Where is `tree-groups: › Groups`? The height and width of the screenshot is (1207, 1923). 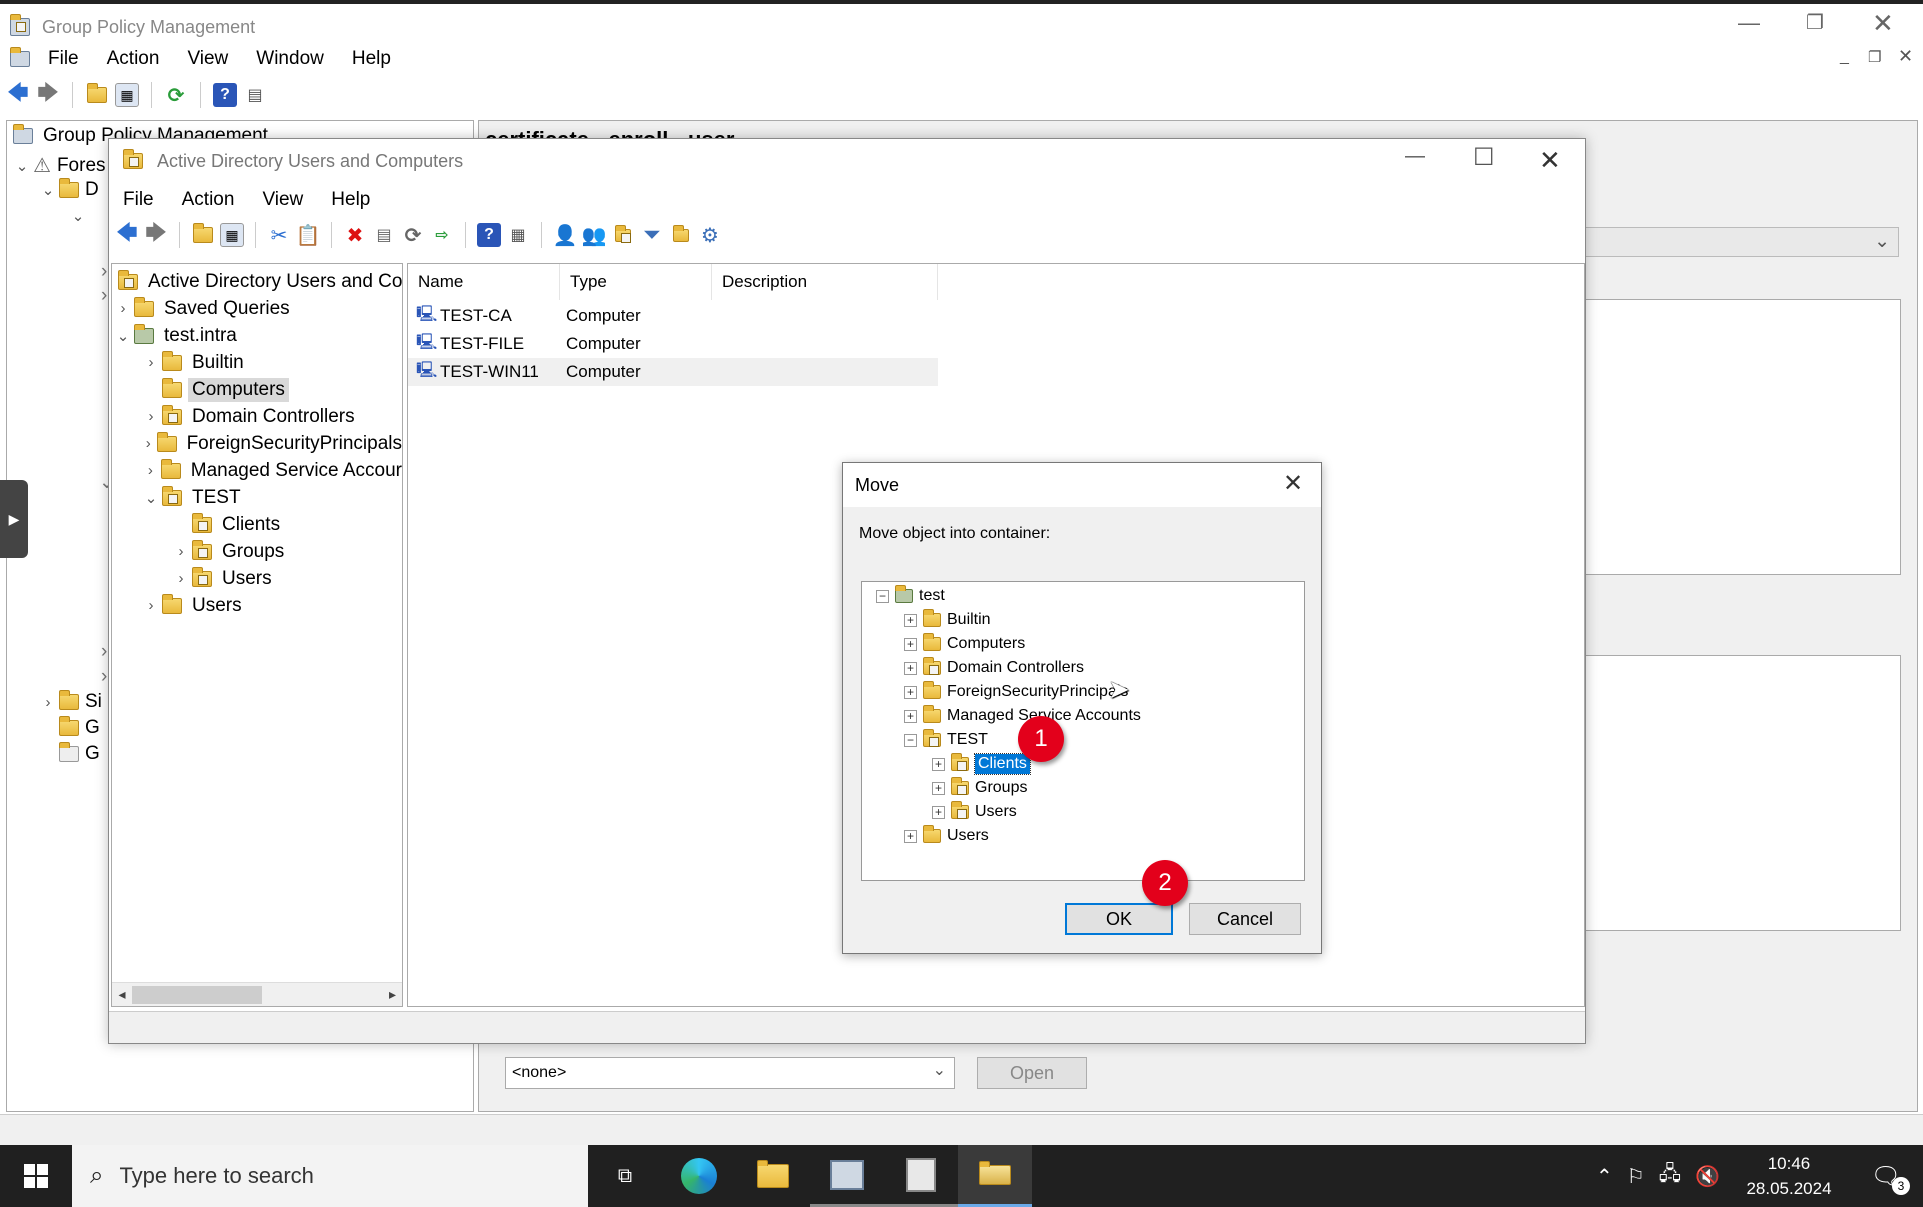
tree-groups: › Groups is located at coordinates (257, 551).